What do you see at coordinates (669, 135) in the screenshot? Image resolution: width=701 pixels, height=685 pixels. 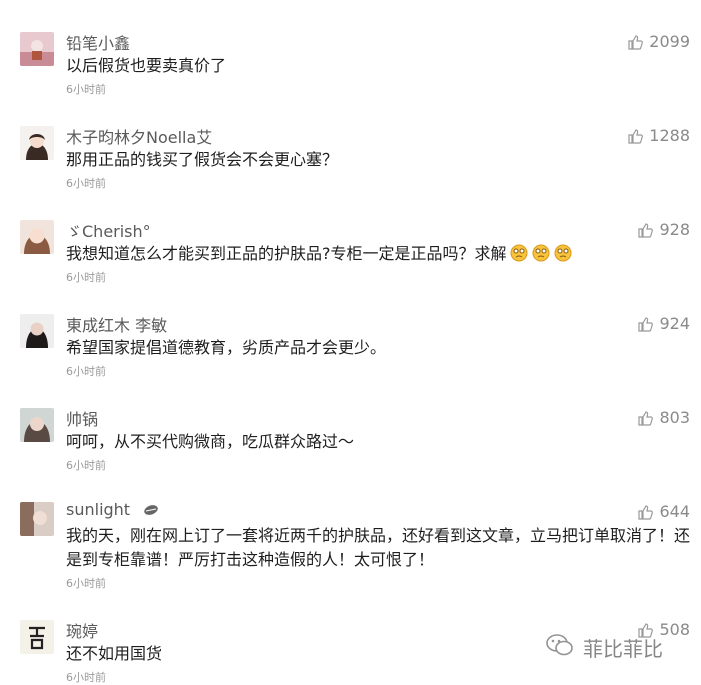 I see `like-count: 1288` at bounding box center [669, 135].